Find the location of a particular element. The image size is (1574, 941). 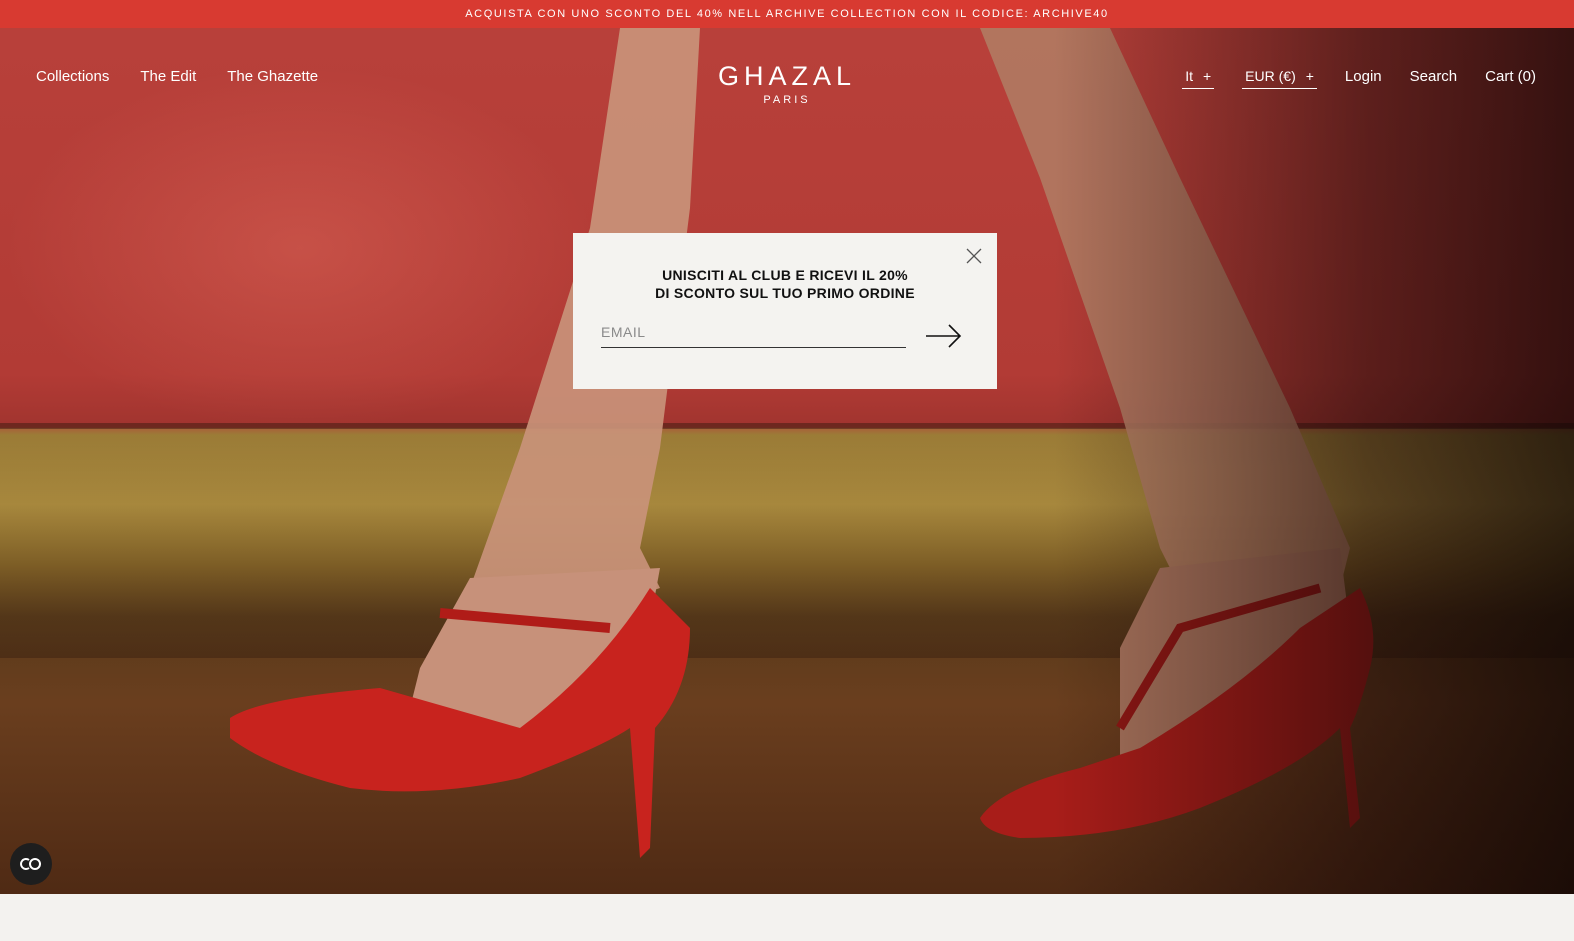

logo-name: GHAZAL is located at coordinates (787, 76).